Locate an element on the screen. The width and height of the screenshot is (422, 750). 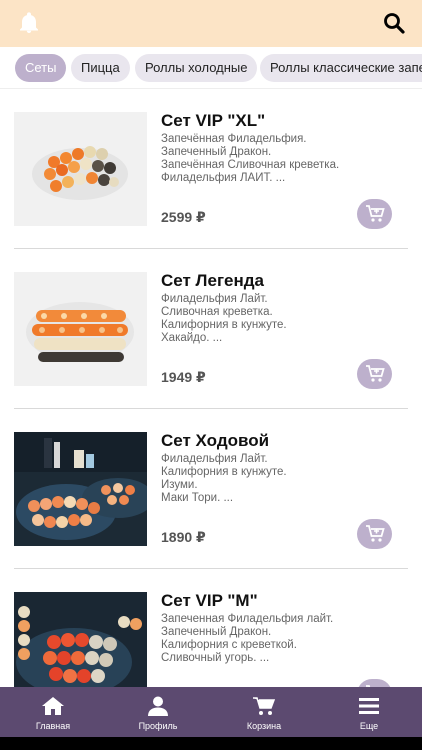
nav-more: Еще is located at coordinates (369, 712).